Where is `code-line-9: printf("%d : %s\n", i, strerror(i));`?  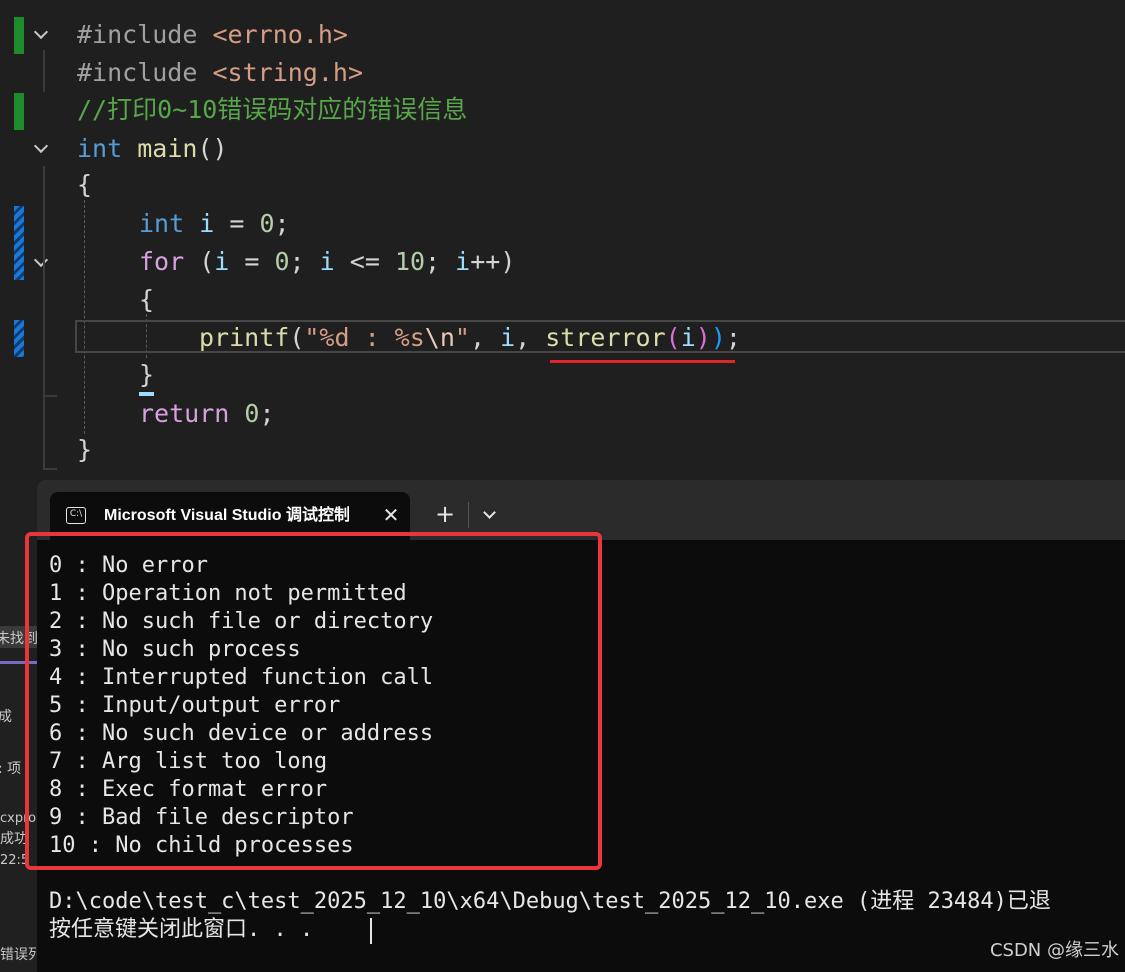
code-line-9: printf("%d : %s\n", i, strerror(i)); is located at coordinates (470, 338).